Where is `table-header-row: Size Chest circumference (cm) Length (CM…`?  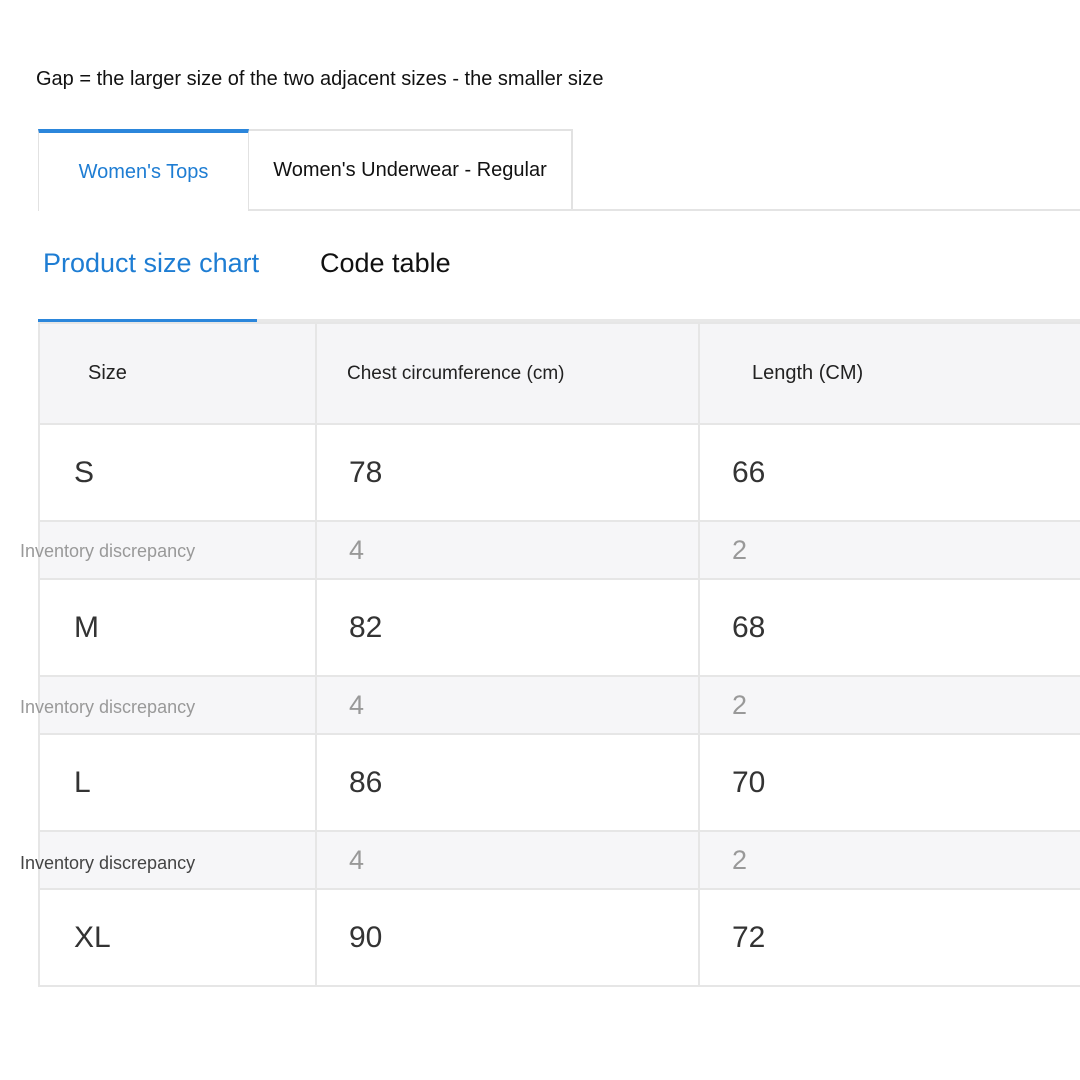 table-header-row: Size Chest circumference (cm) Length (CM… is located at coordinates (559, 373).